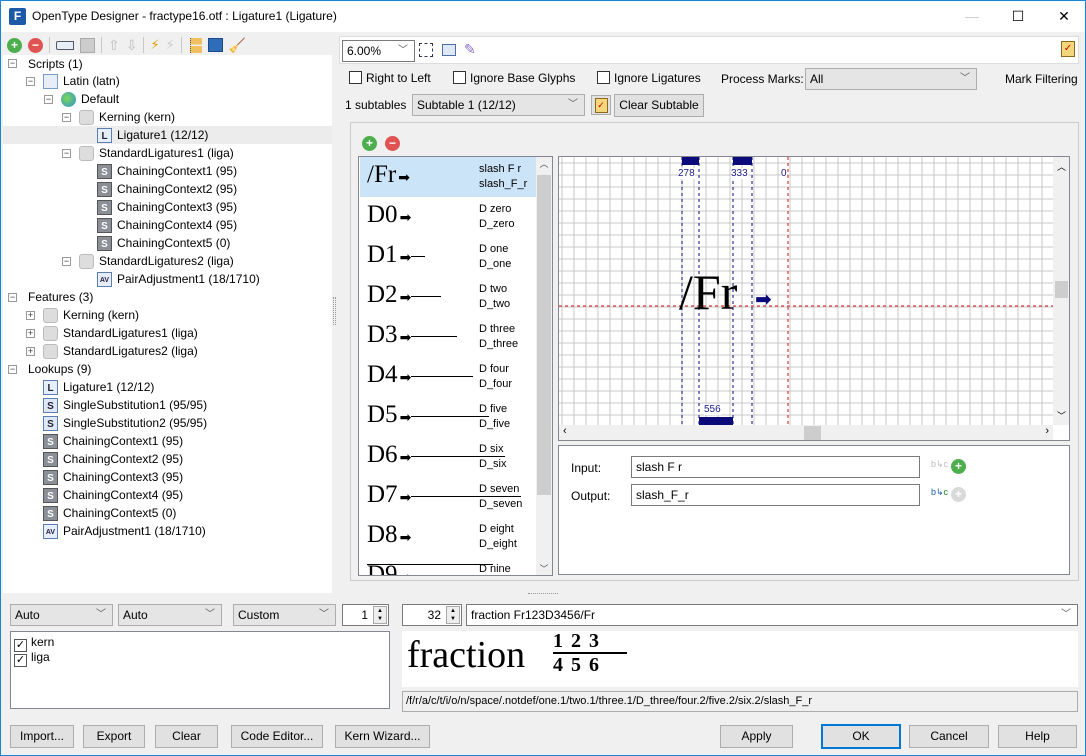 The width and height of the screenshot is (1086, 756). What do you see at coordinates (156, 261) in the screenshot?
I see `tree-stdlig2: StandardLigatures2 (liga)` at bounding box center [156, 261].